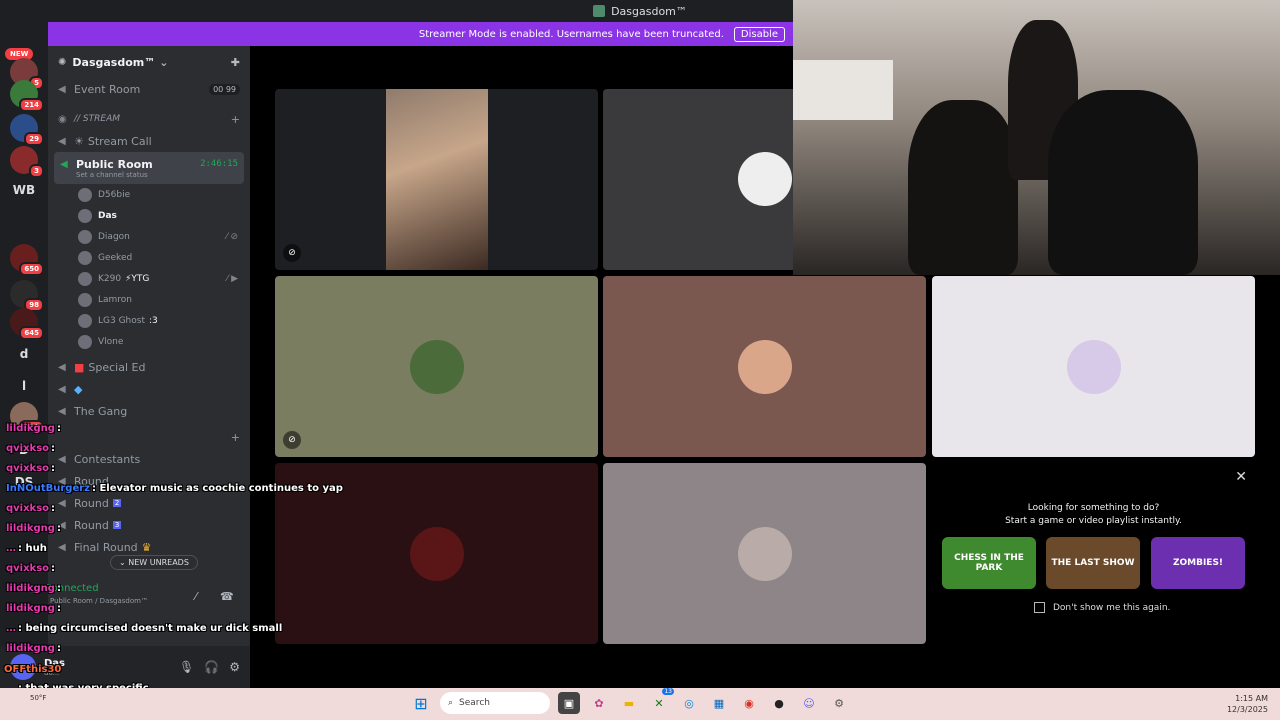 Image resolution: width=1280 pixels, height=720 pixels. What do you see at coordinates (27, 130) in the screenshot?
I see `server-icon: 29` at bounding box center [27, 130].